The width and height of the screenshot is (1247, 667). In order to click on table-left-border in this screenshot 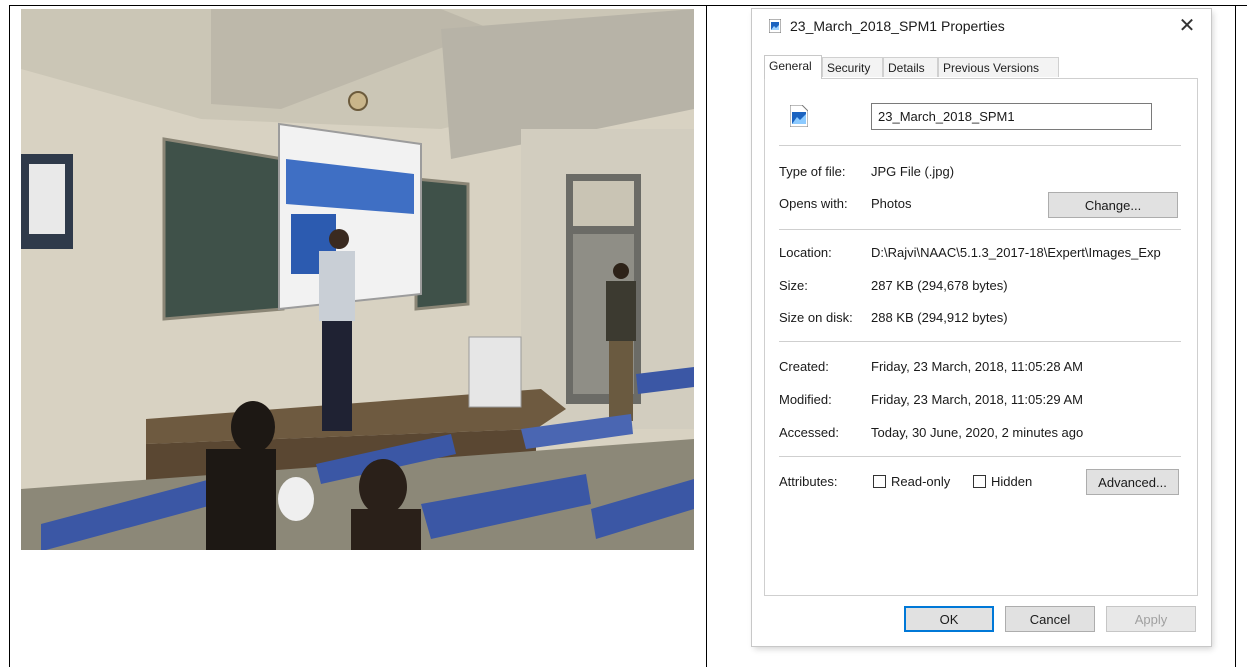, I will do `click(9, 336)`.